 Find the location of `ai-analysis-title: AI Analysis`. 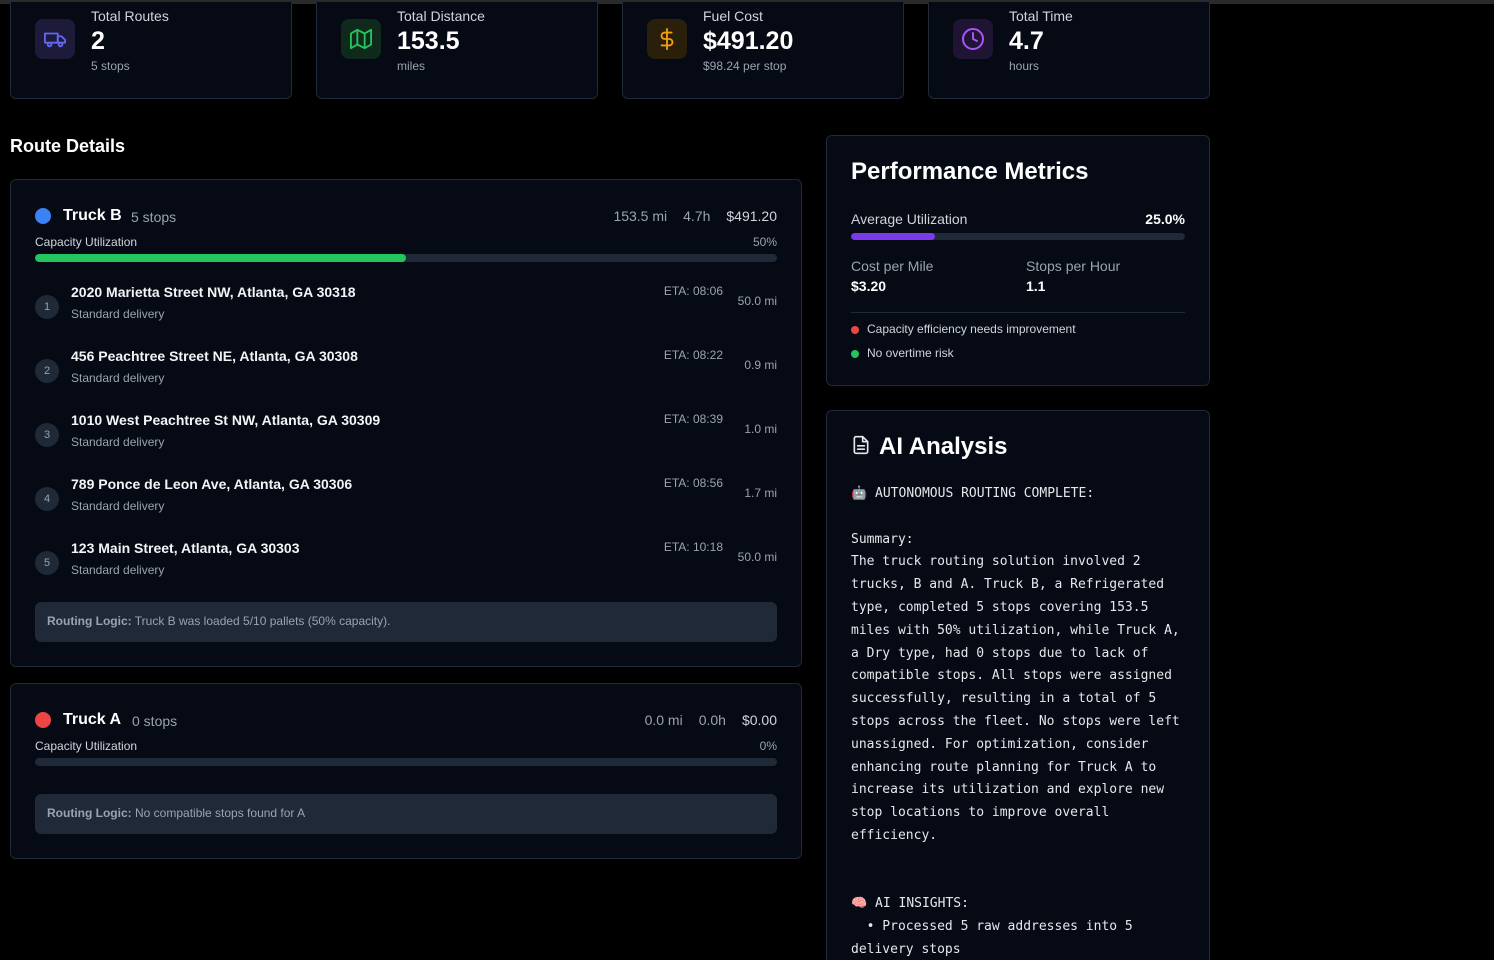

ai-analysis-title: AI Analysis is located at coordinates (943, 446).